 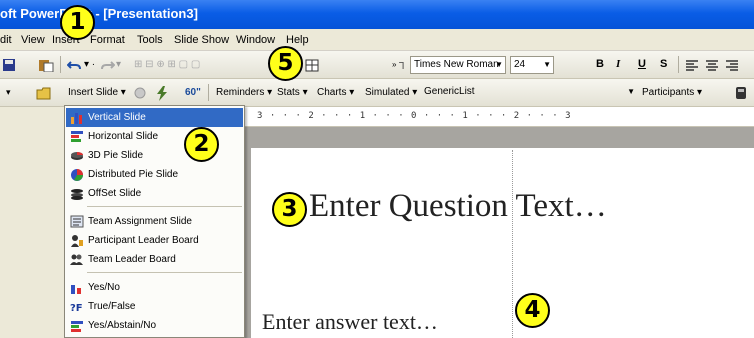 What do you see at coordinates (732, 65) in the screenshot?
I see `align-right-icon` at bounding box center [732, 65].